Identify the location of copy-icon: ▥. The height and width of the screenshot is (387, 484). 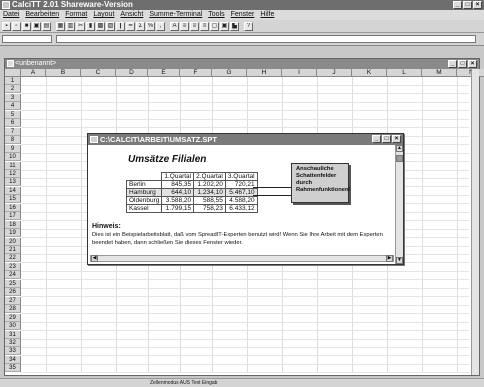
(70, 26).